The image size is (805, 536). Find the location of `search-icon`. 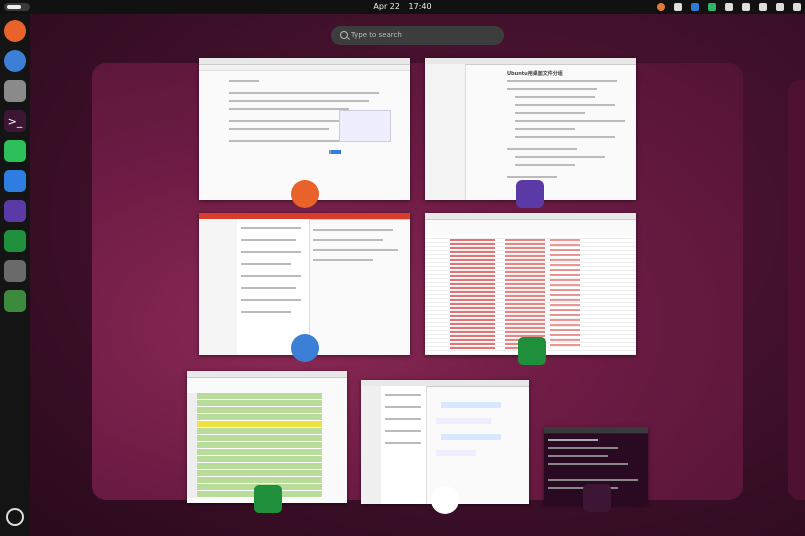

search-icon is located at coordinates (344, 35).